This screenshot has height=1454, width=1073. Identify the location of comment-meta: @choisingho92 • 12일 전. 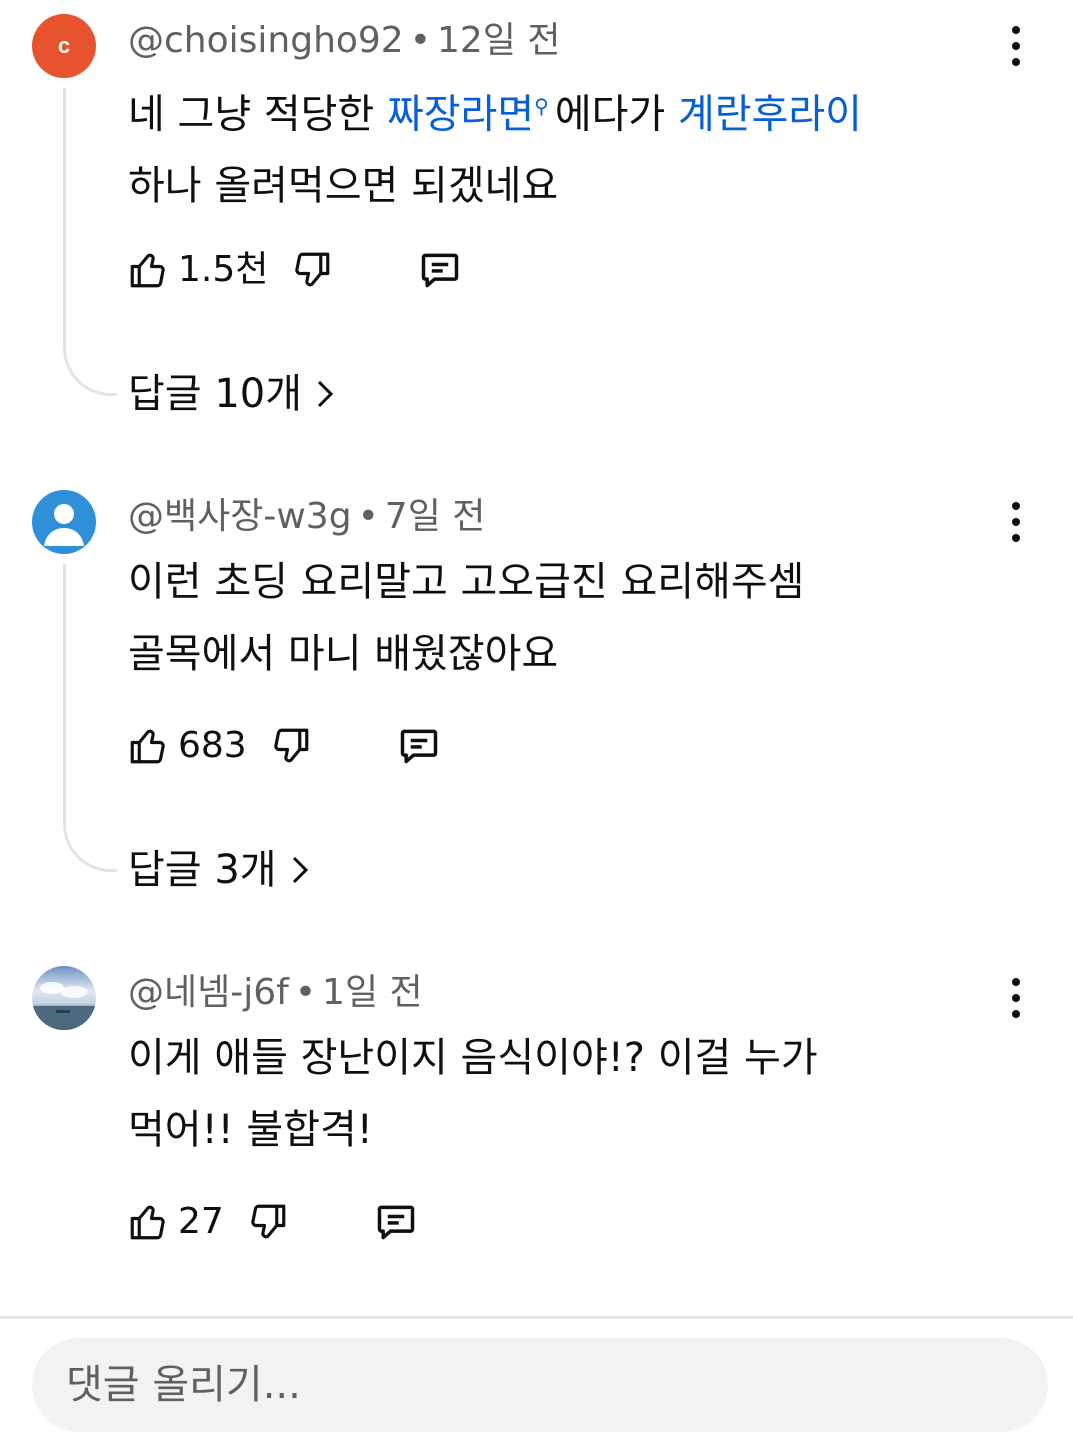
(344, 41).